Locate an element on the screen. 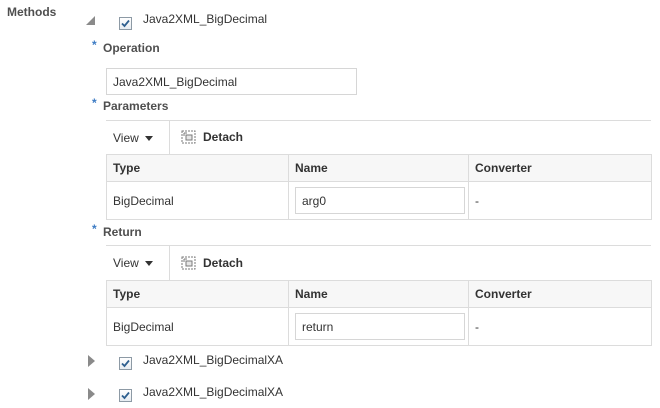  operation-label: Operation is located at coordinates (131, 48).